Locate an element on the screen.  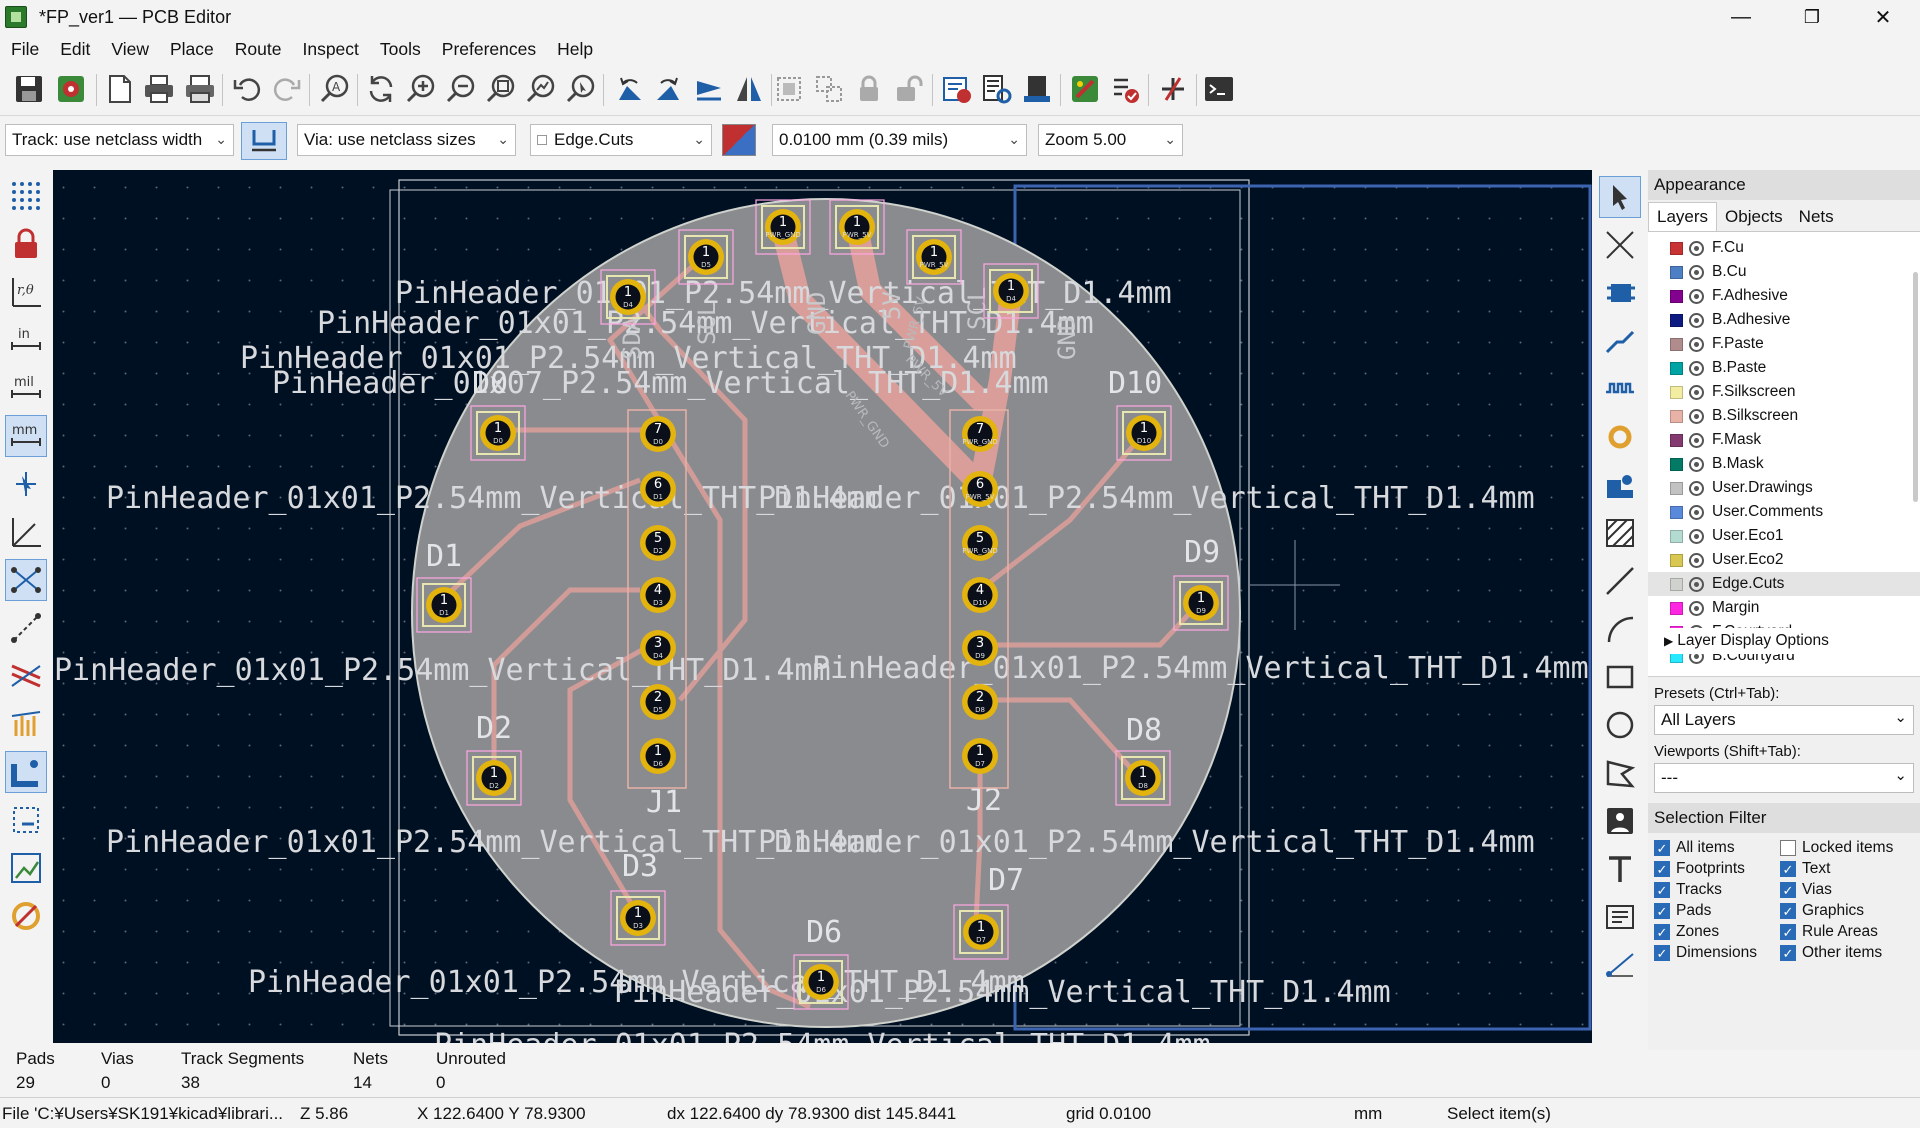
redraw-icon is located at coordinates (381, 89).